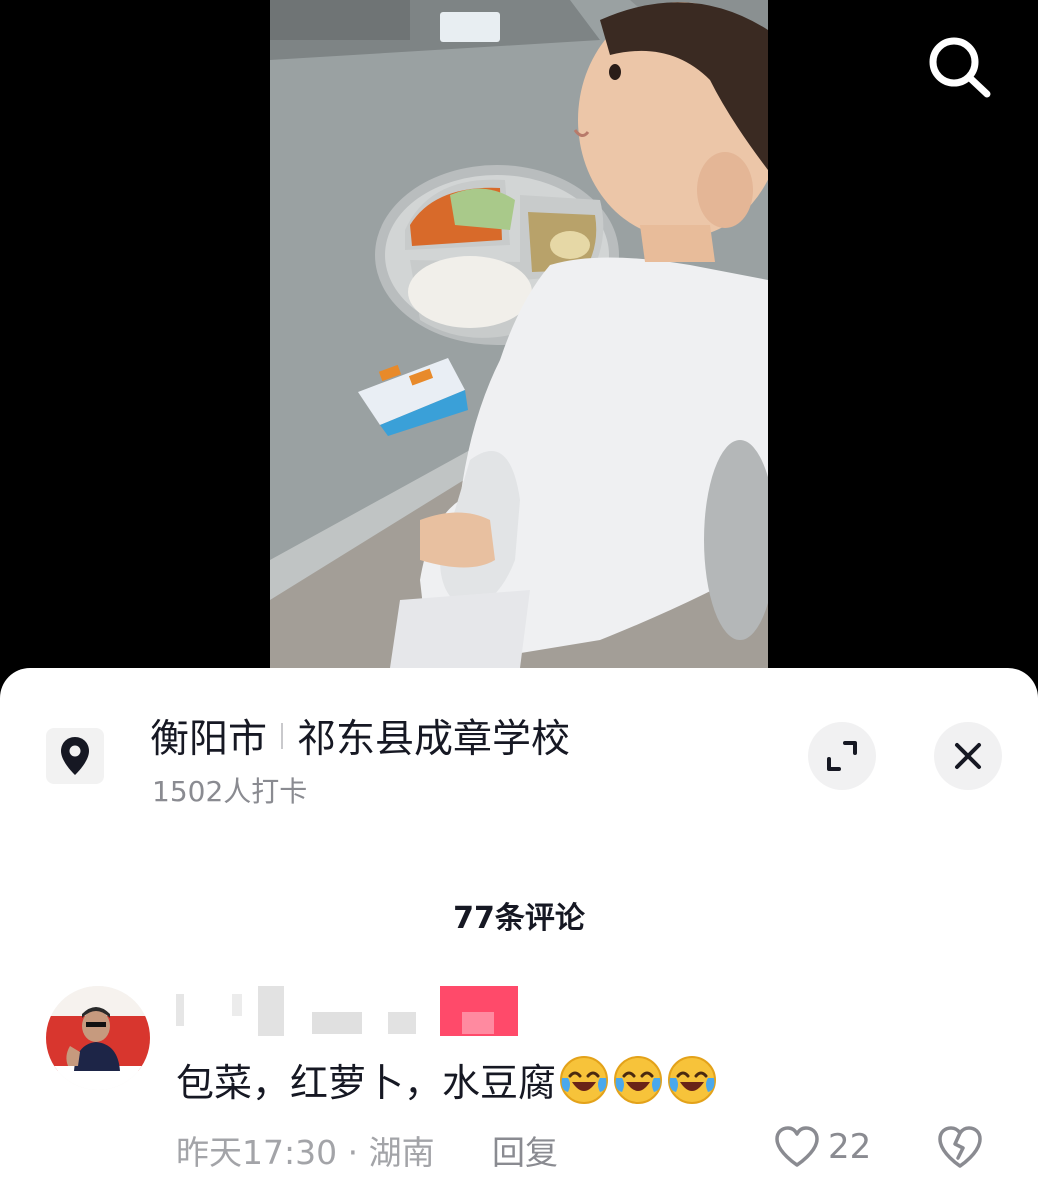 This screenshot has width=1038, height=1199. What do you see at coordinates (282, 736) in the screenshot?
I see `location-separator` at bounding box center [282, 736].